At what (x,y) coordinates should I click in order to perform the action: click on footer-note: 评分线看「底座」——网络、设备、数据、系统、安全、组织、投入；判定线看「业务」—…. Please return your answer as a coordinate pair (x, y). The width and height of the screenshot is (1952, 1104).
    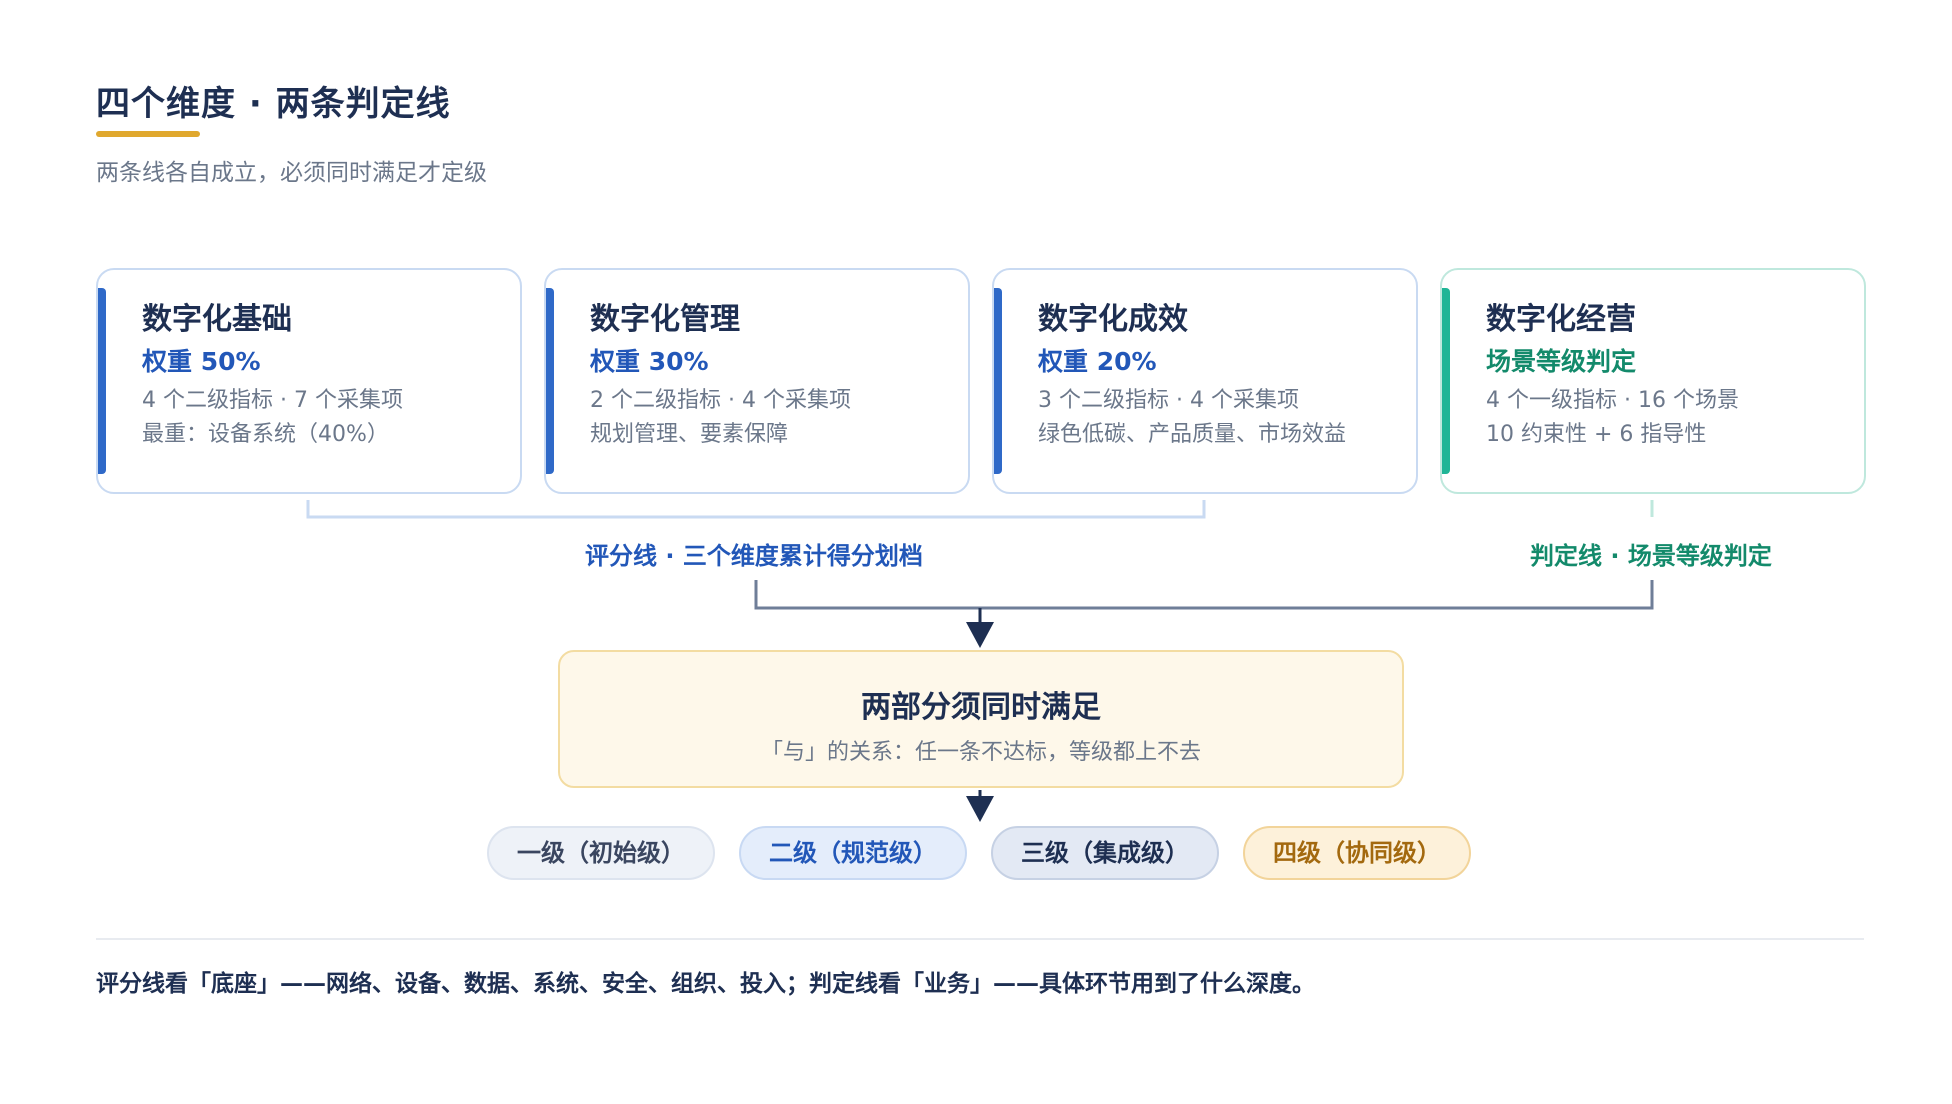
    Looking at the image, I should click on (705, 984).